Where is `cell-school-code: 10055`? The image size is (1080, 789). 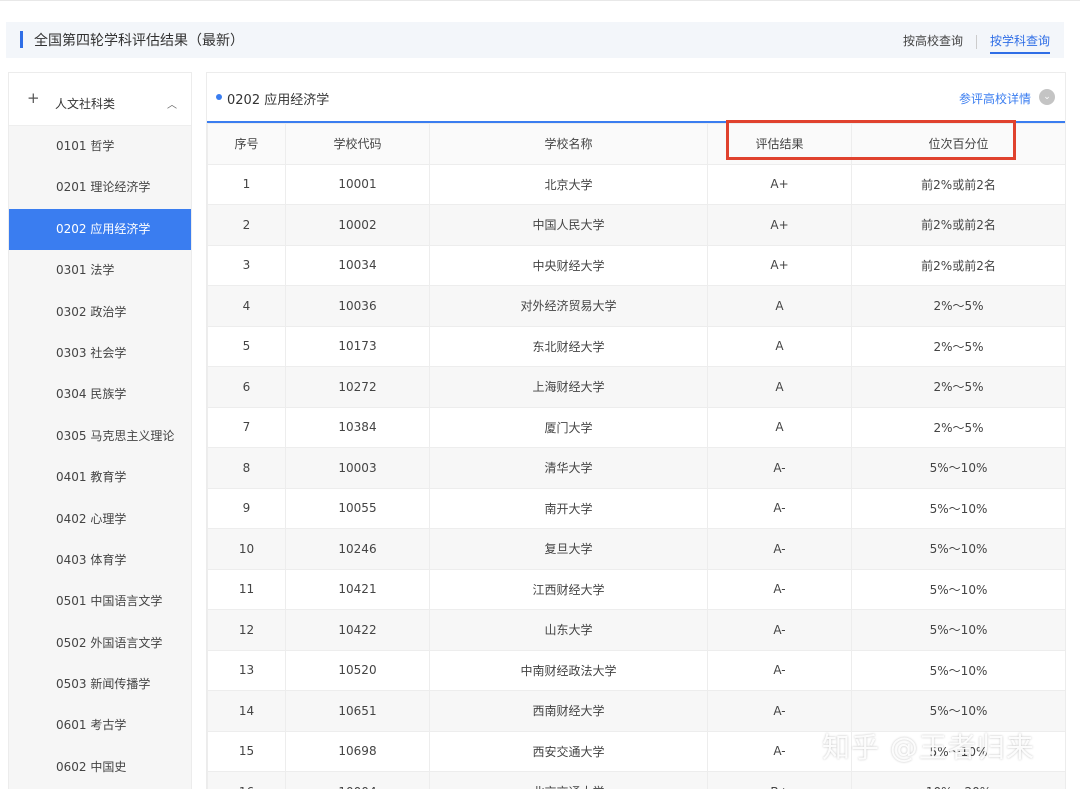 cell-school-code: 10055 is located at coordinates (358, 508).